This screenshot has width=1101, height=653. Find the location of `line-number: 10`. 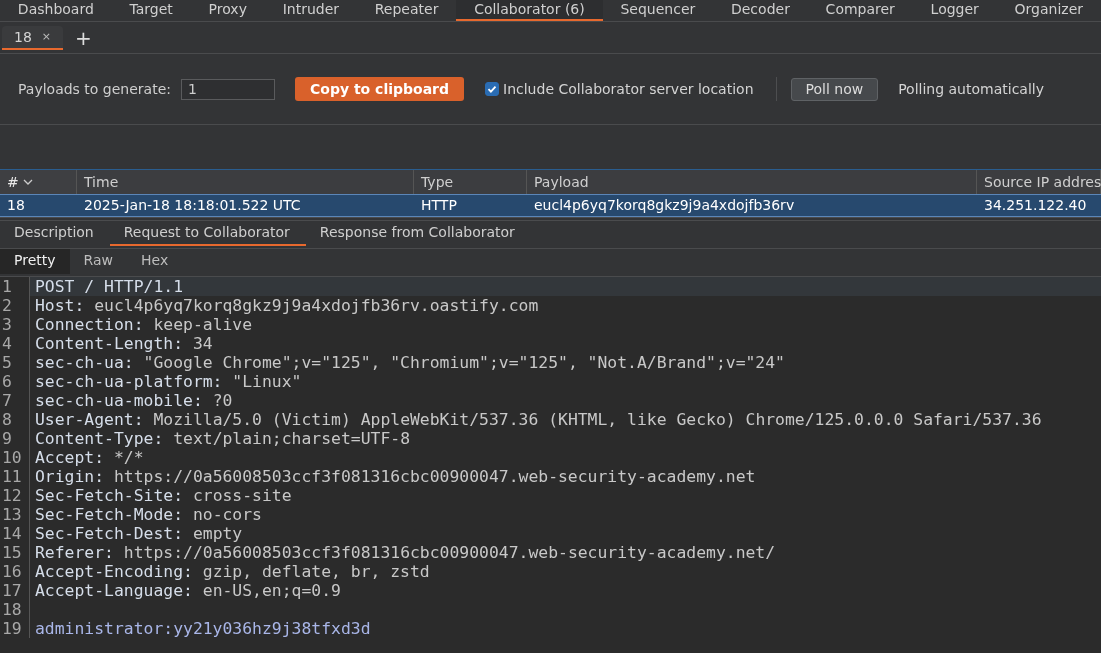

line-number: 10 is located at coordinates (15, 457).